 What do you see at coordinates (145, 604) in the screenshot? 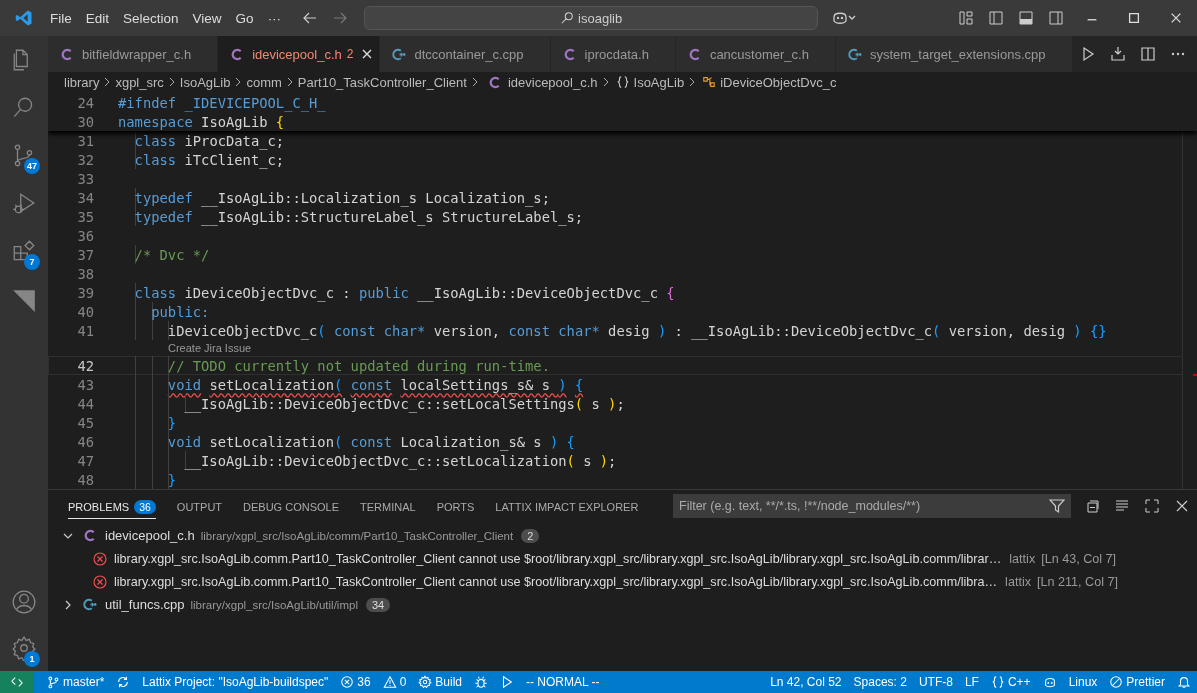
I see `file-name: util_funcs.cpp` at bounding box center [145, 604].